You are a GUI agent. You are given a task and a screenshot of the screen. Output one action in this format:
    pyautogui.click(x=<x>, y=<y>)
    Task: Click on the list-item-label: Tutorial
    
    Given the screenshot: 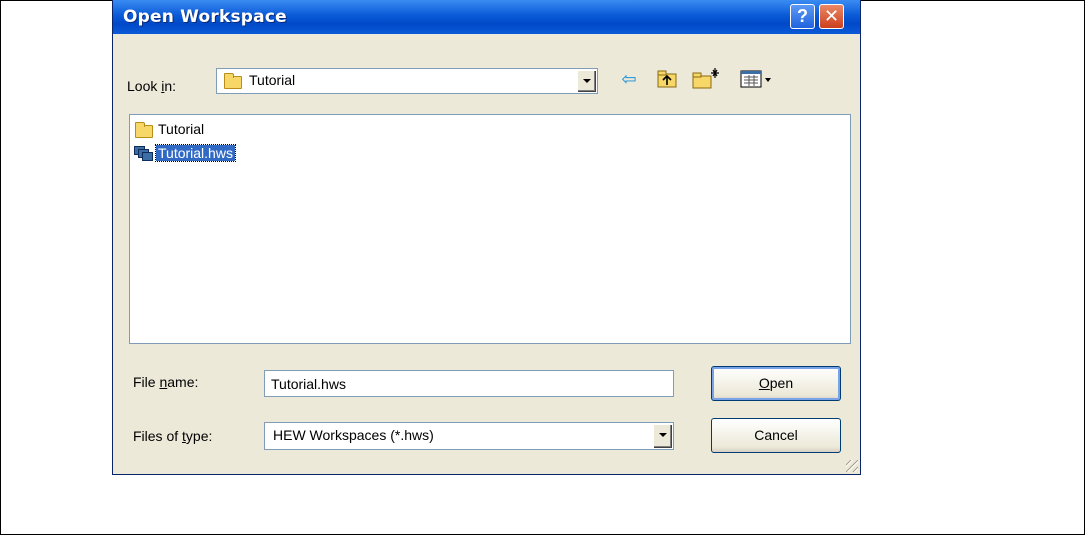 What is the action you would take?
    pyautogui.click(x=181, y=129)
    